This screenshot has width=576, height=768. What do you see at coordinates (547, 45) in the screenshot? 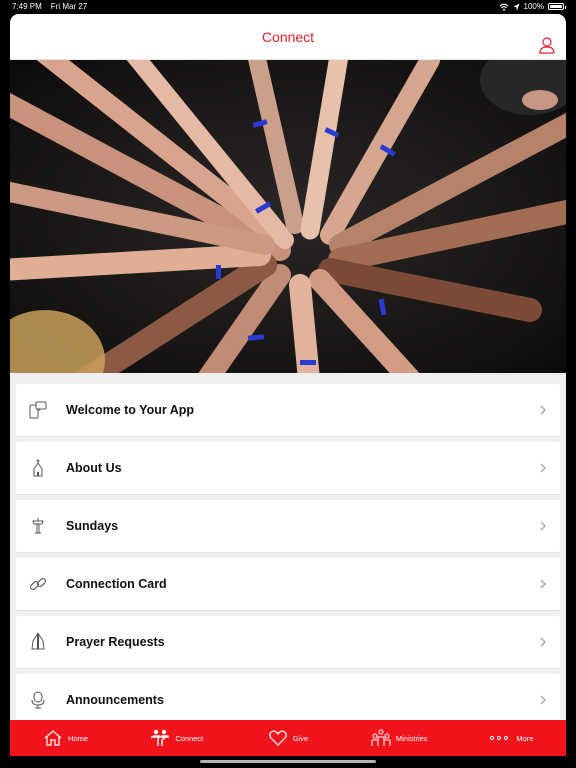
I see `person-icon` at bounding box center [547, 45].